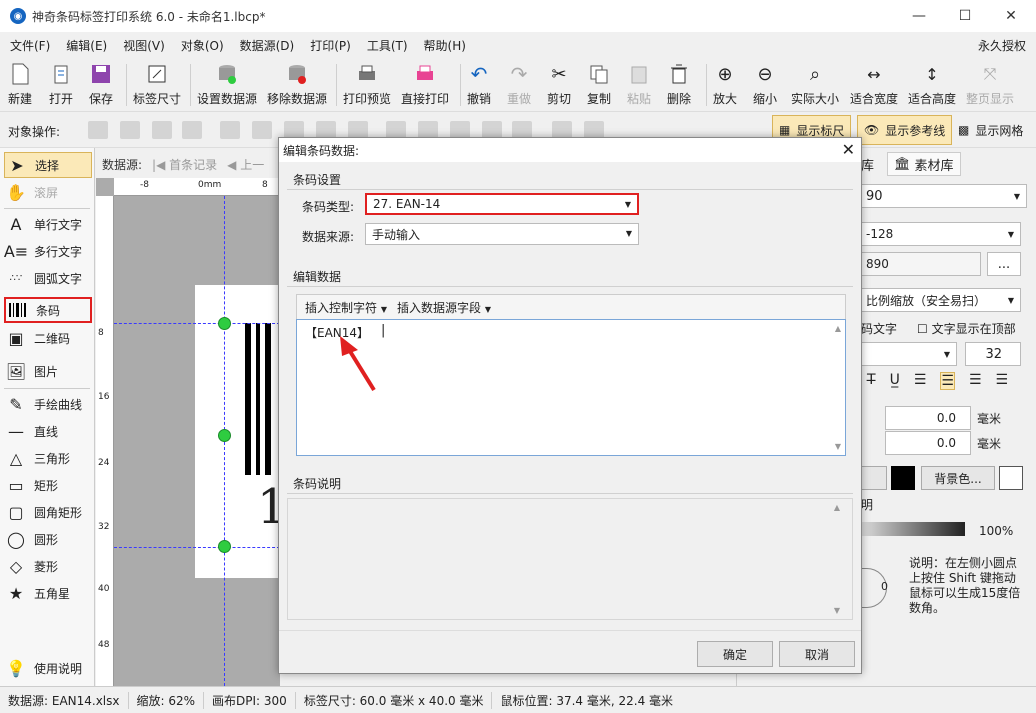 This screenshot has height=713, width=1036. I want to click on menu-file: 文件(F), so click(29, 45).